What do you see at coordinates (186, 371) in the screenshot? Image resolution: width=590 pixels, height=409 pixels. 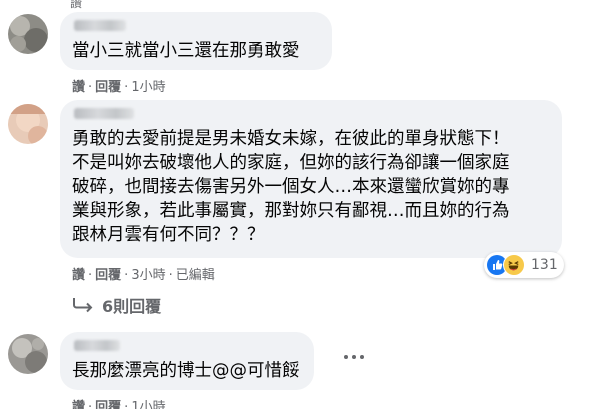 I see `comment-text: 長那麼漂亮的博士@@可惜餒` at bounding box center [186, 371].